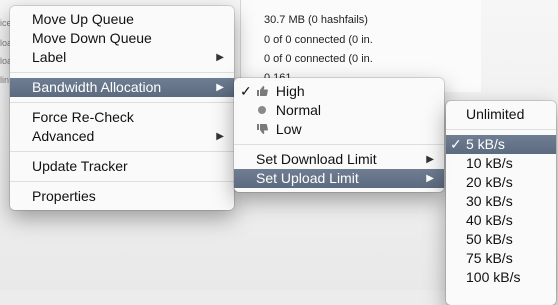 The height and width of the screenshot is (305, 558). I want to click on menu-item-label: High, so click(290, 91).